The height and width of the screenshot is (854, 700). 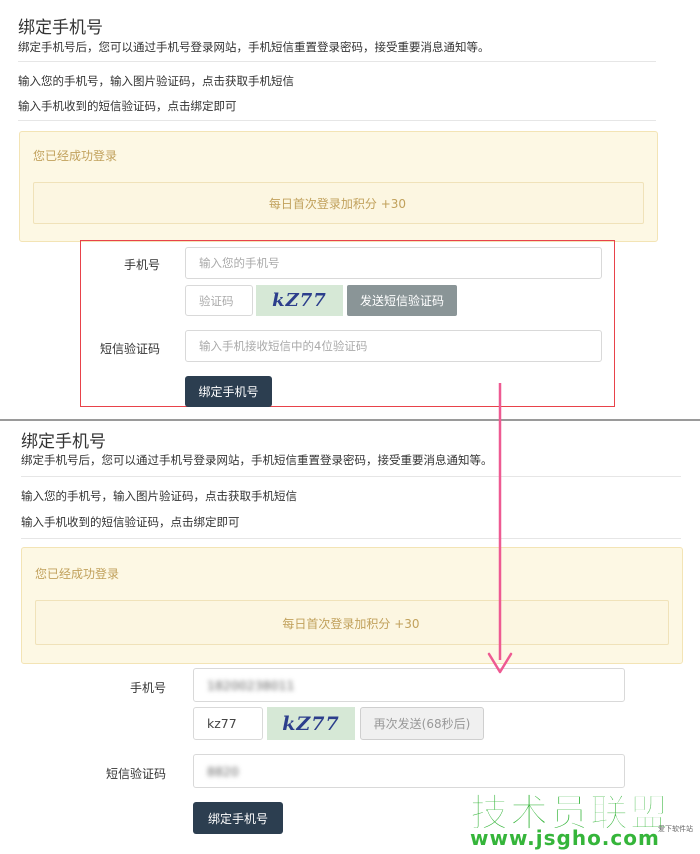 What do you see at coordinates (500, 528) in the screenshot?
I see `annotation-arrow` at bounding box center [500, 528].